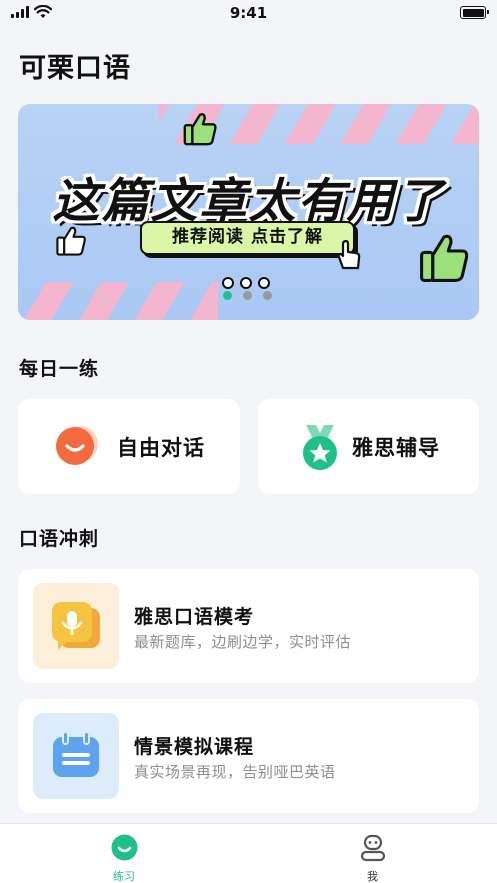  I want to click on ielts-tutoring-card: 雅思辅导, so click(368, 446).